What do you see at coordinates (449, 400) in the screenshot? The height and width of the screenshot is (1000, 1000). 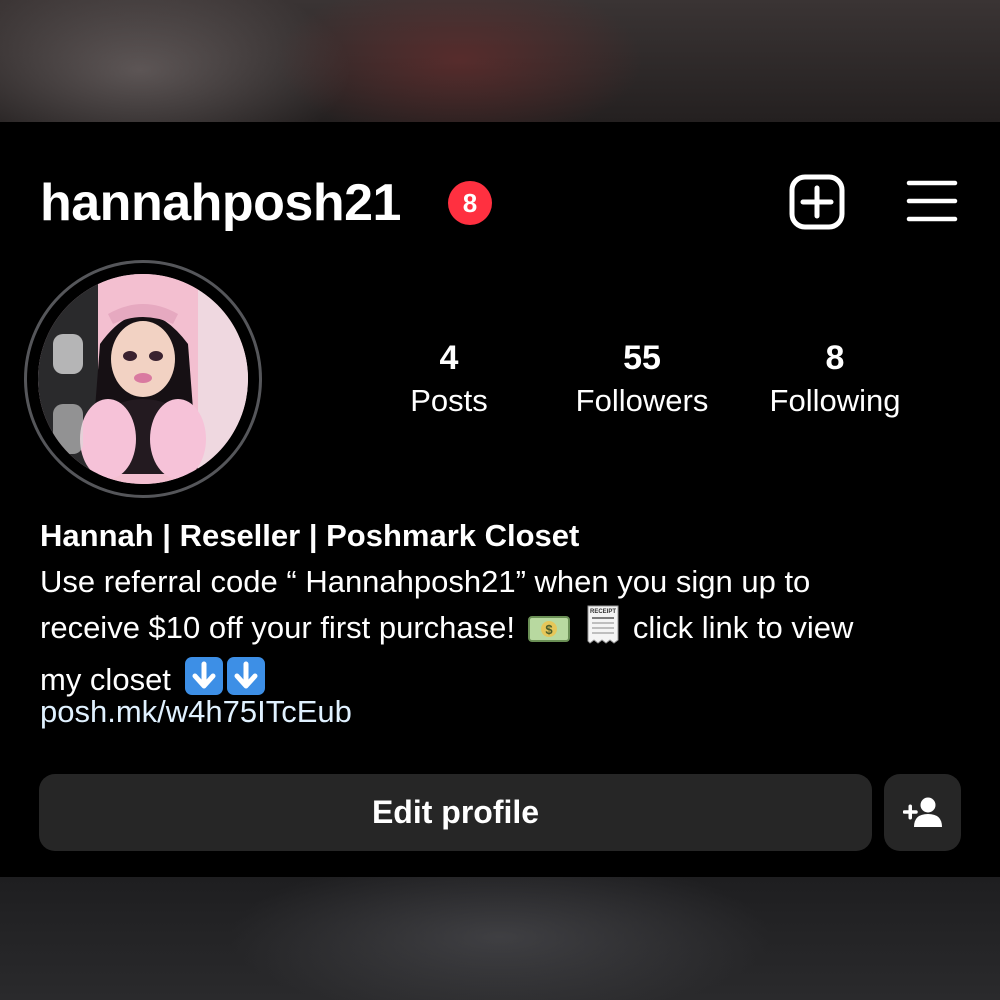 I see `posts-label: Posts` at bounding box center [449, 400].